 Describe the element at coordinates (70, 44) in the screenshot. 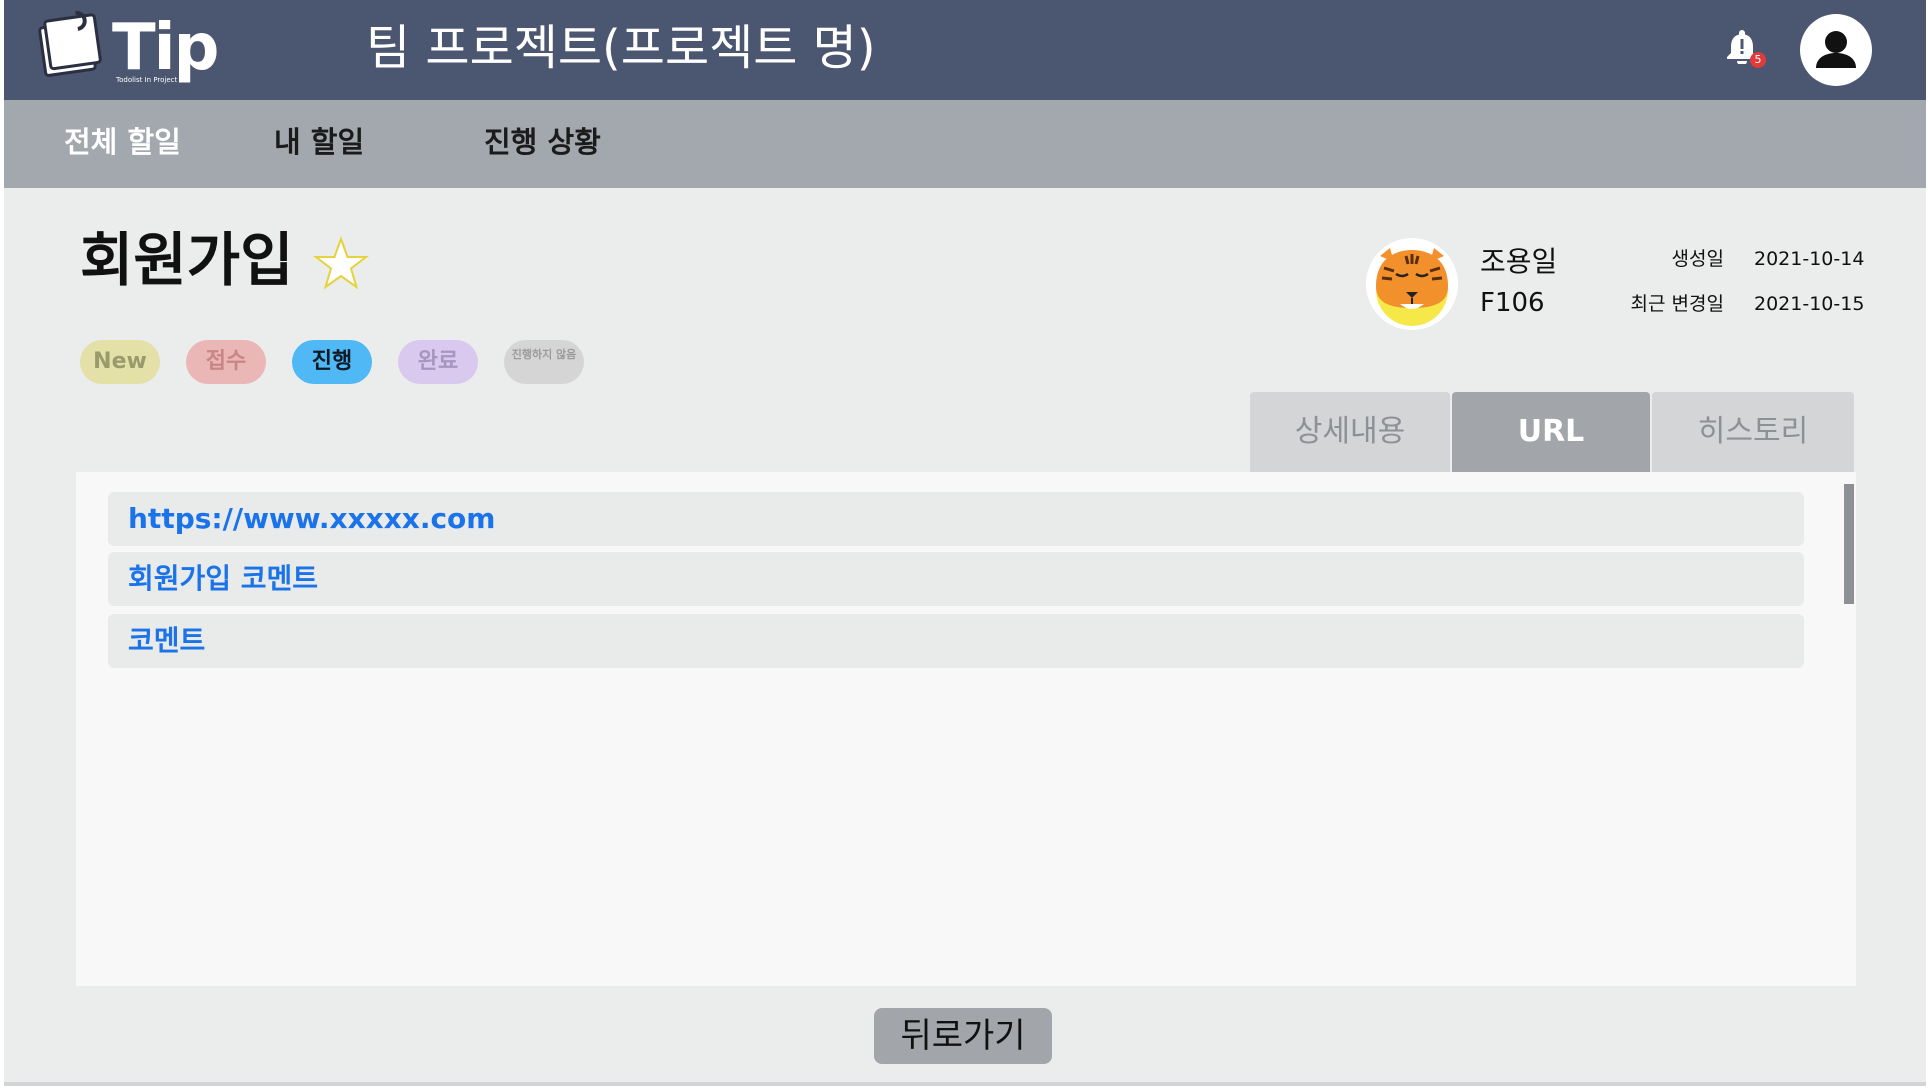

I see `clipboard-icon` at that location.